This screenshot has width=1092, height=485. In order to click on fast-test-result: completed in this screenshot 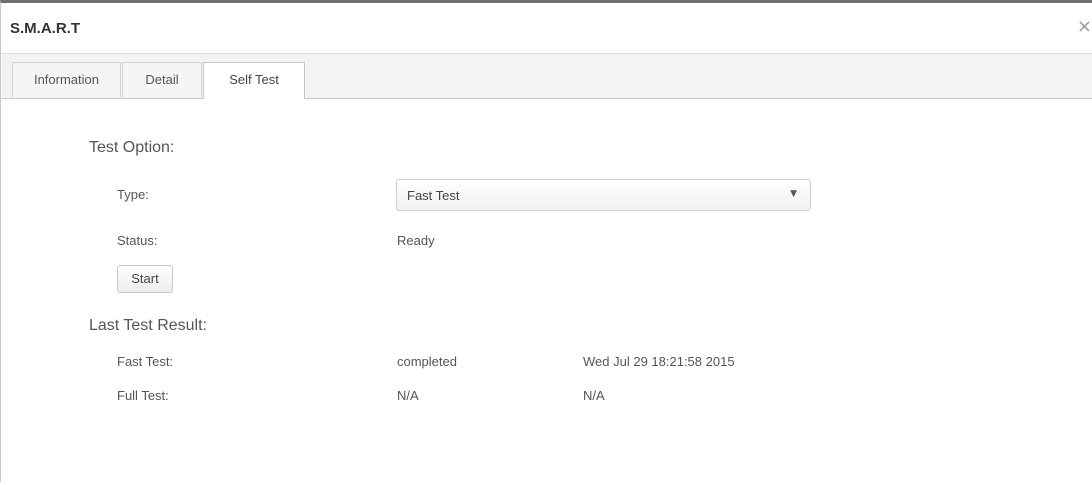, I will do `click(427, 361)`.